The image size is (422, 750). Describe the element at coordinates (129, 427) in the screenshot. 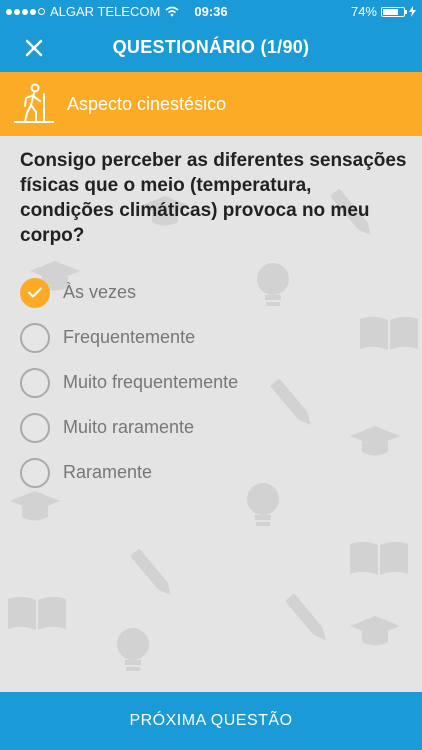

I see `option-label: Muito raramente` at that location.